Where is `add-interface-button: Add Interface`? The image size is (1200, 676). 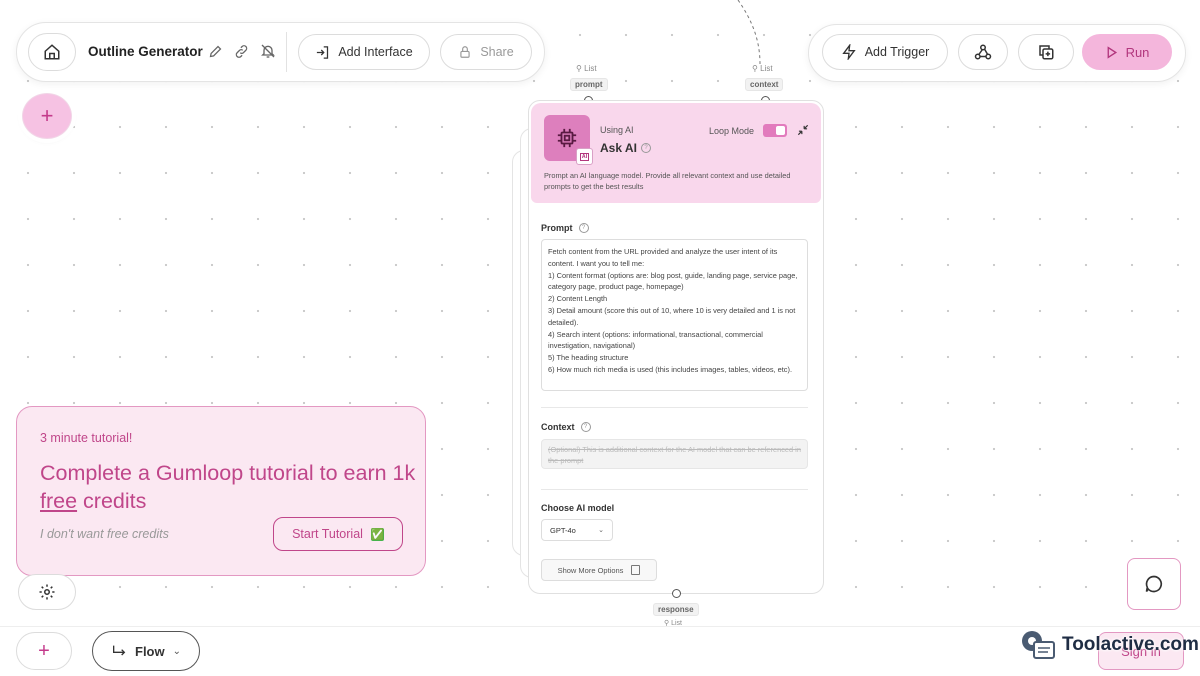
add-interface-button: Add Interface is located at coordinates (364, 52).